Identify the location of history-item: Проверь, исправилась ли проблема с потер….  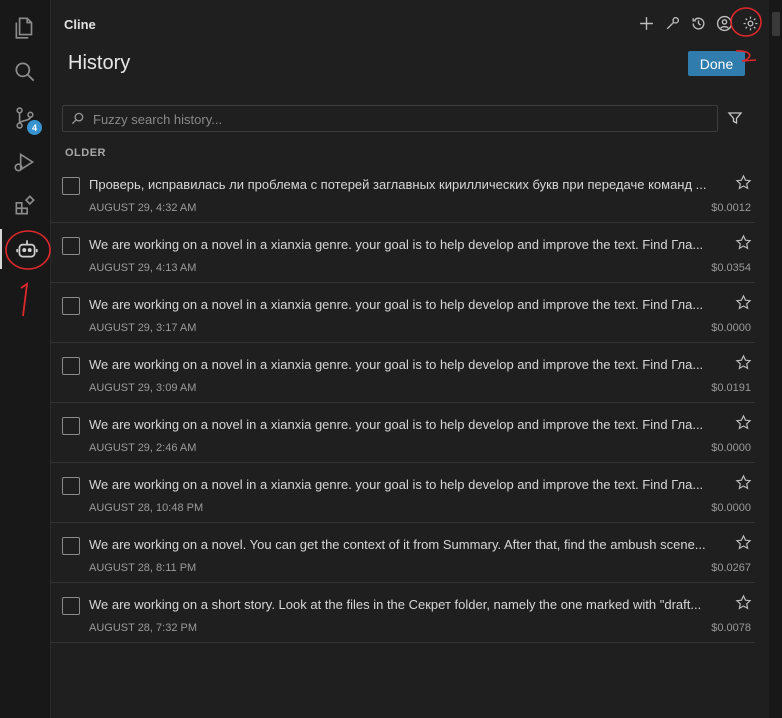
(403, 193).